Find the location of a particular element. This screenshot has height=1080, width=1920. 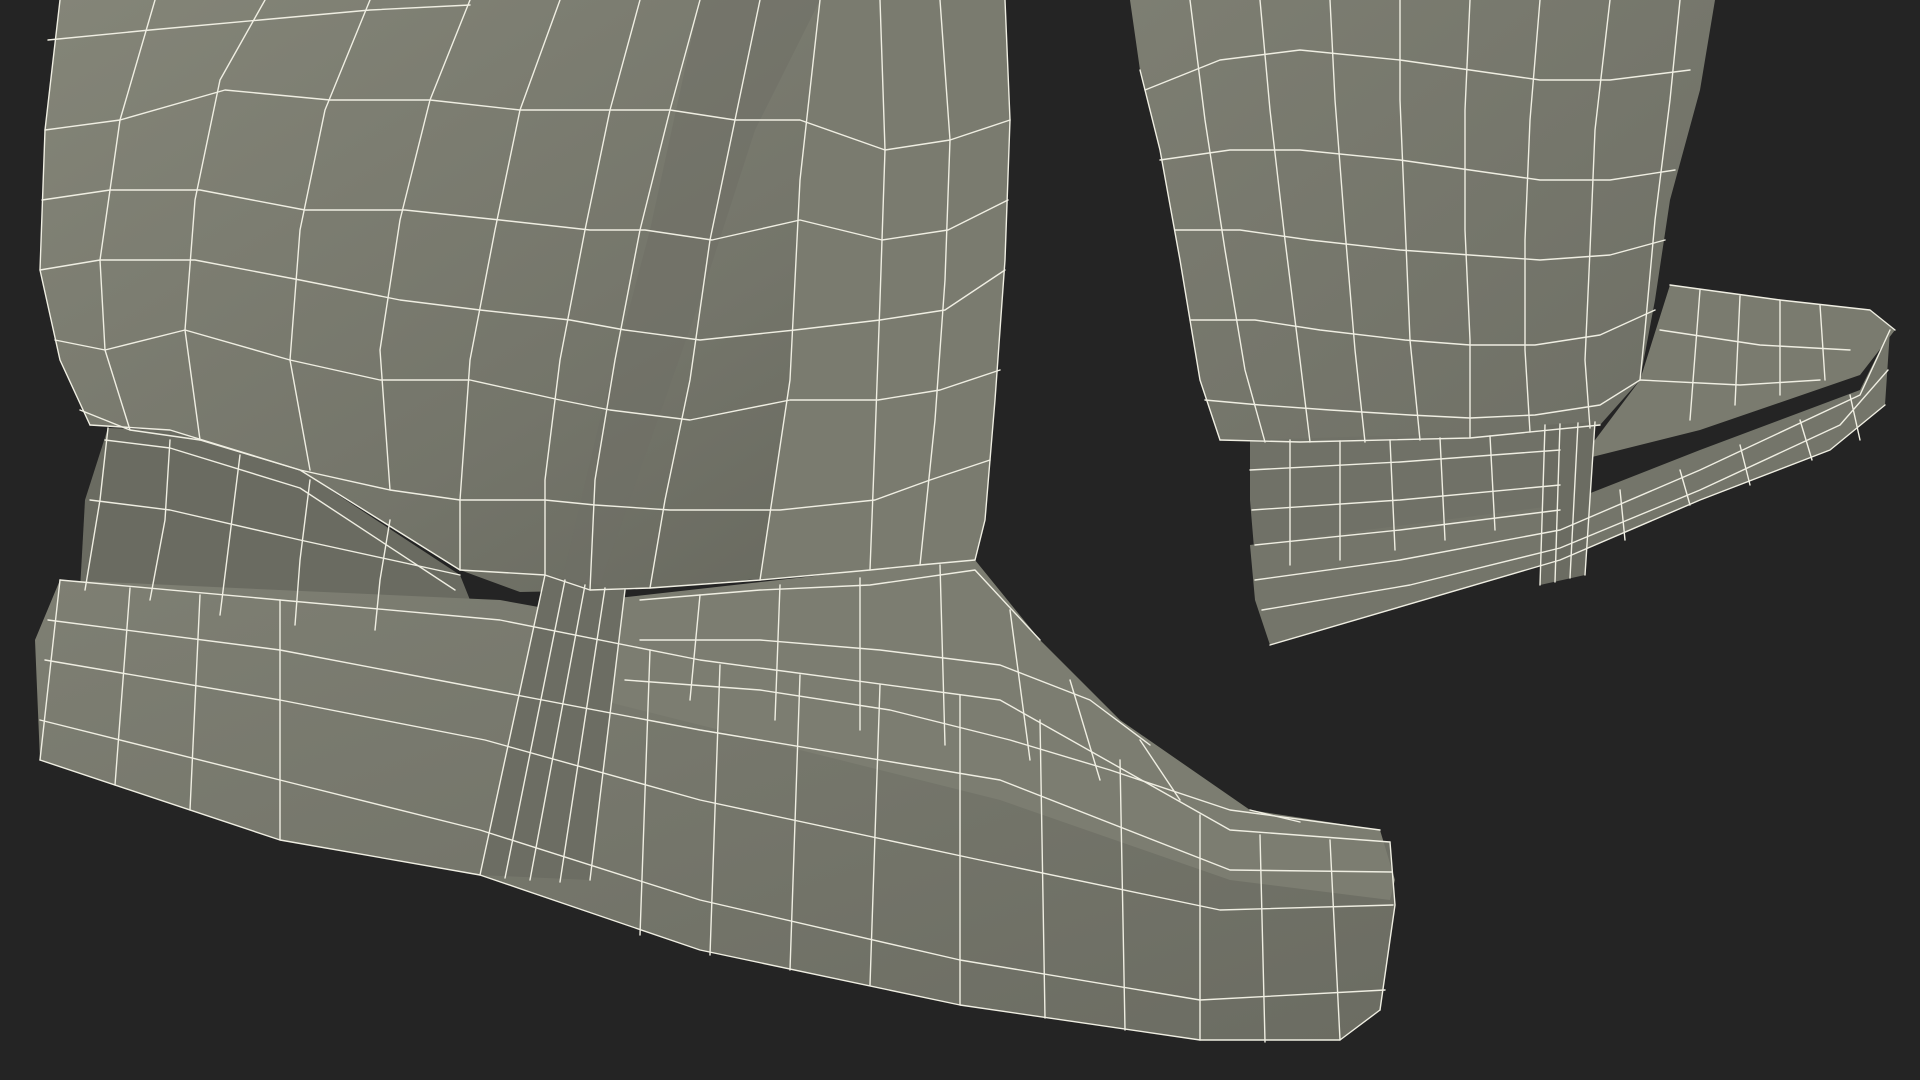

right-shoe-heel-strap is located at coordinates (1567, 503).